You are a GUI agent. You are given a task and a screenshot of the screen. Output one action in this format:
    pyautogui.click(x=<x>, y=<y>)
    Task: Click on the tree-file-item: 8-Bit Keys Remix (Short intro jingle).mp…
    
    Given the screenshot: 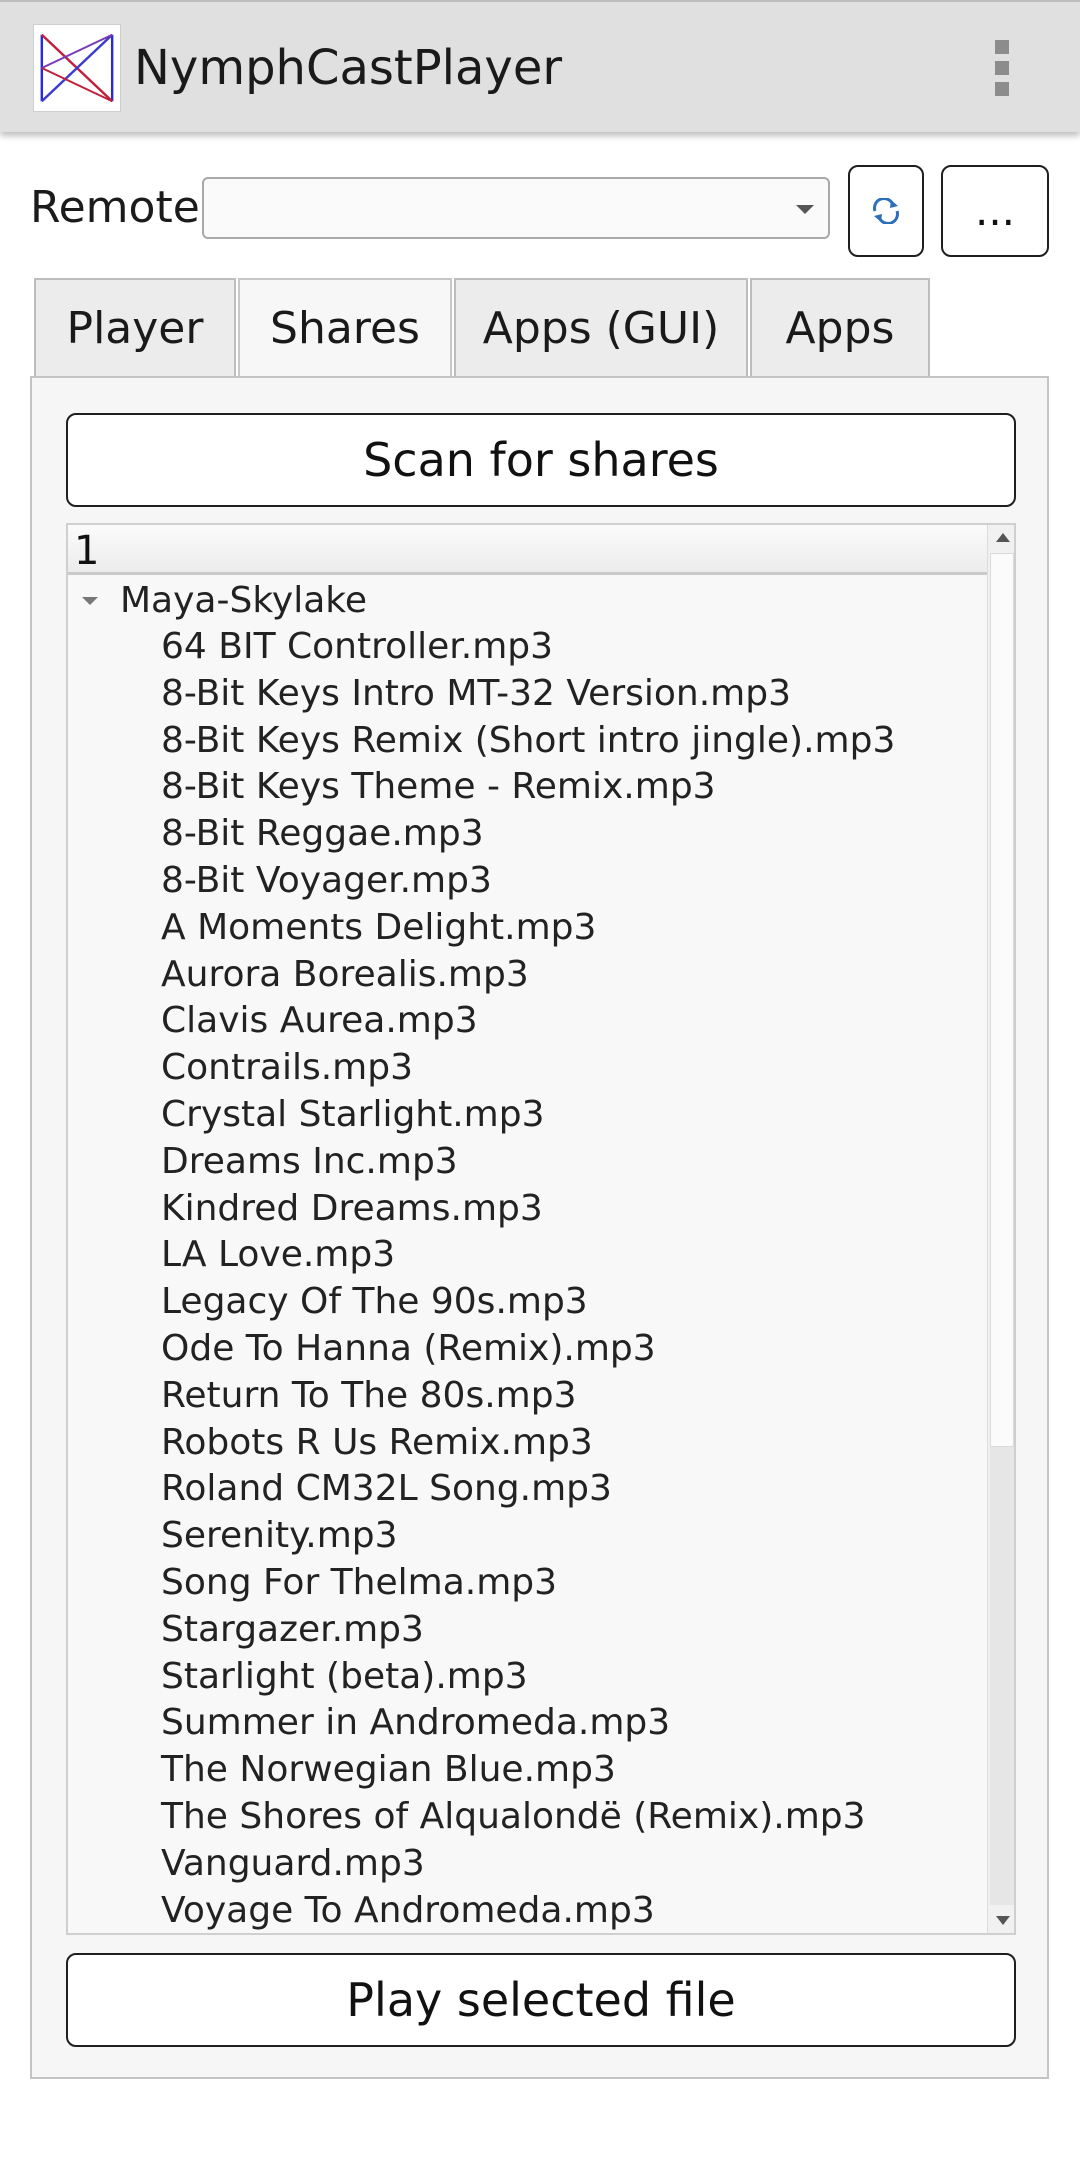 What is the action you would take?
    pyautogui.click(x=527, y=741)
    